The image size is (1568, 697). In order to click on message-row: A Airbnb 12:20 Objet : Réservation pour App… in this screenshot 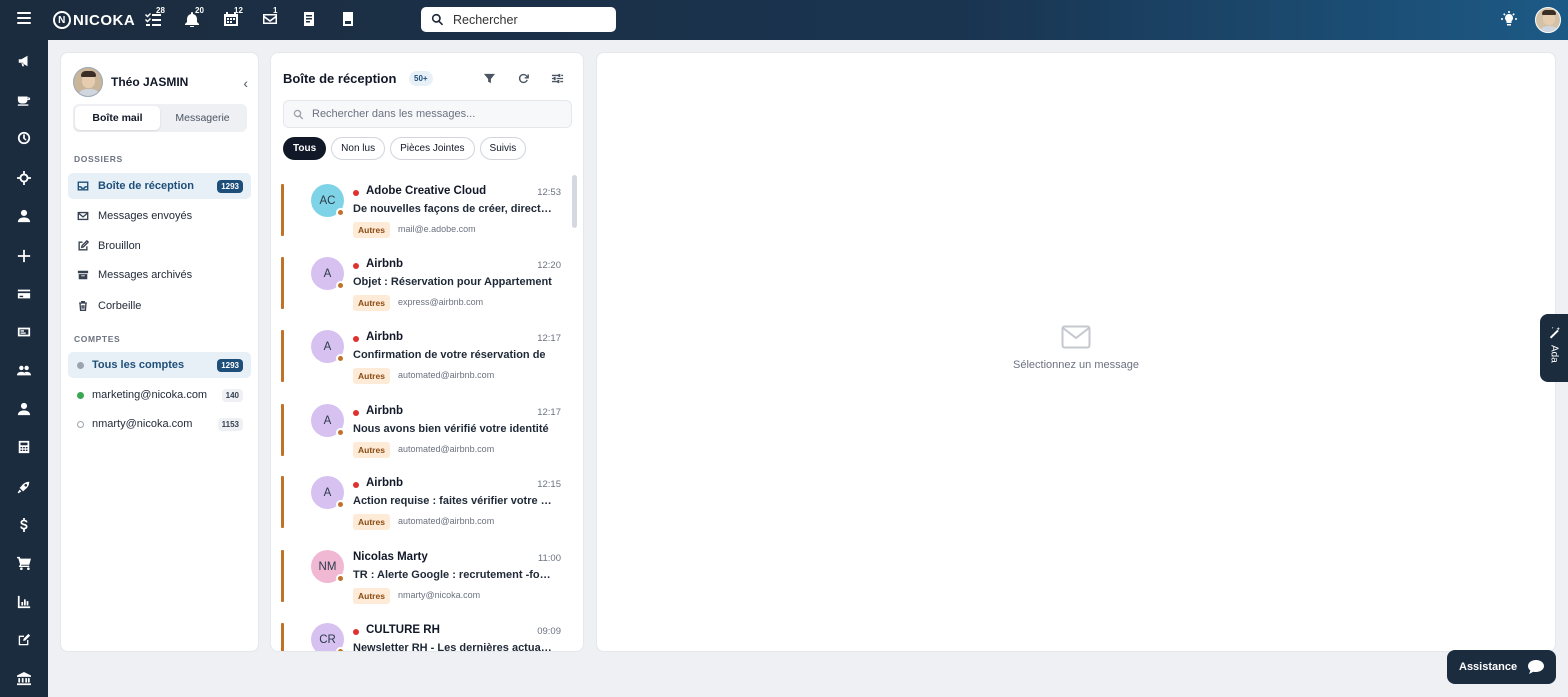, I will do `click(421, 286)`.